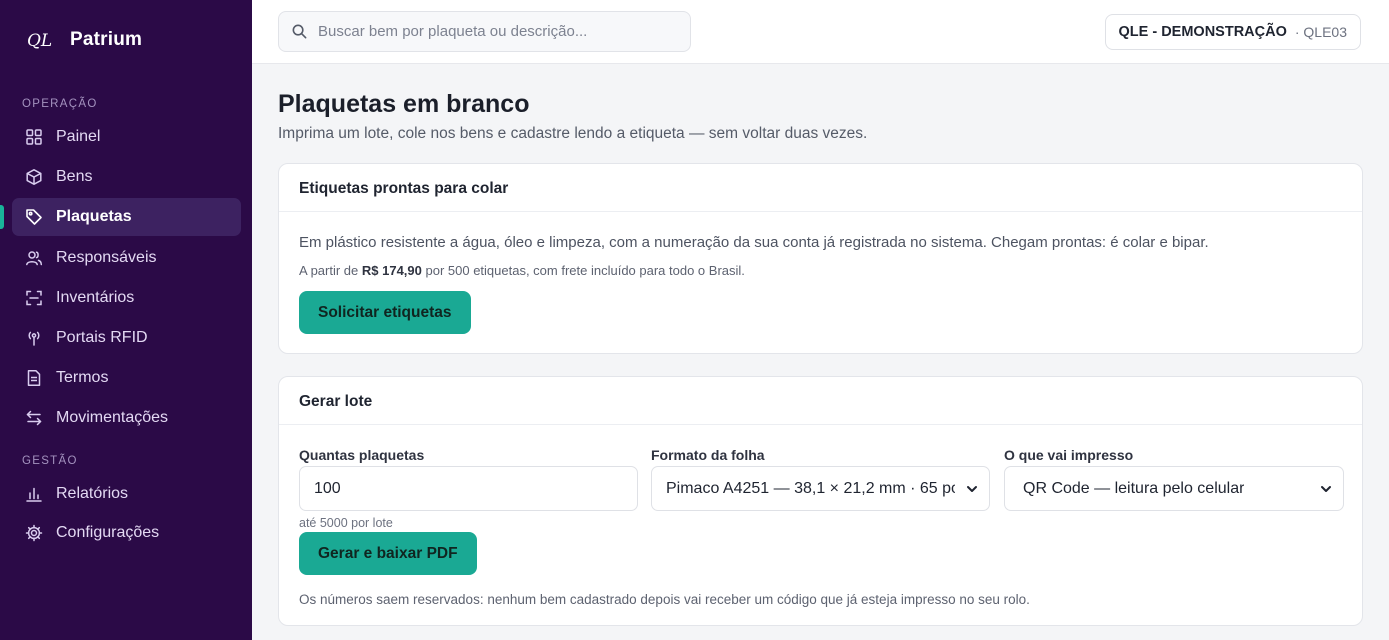  Describe the element at coordinates (74, 176) in the screenshot. I see `sidebar-item-label: Bens` at that location.